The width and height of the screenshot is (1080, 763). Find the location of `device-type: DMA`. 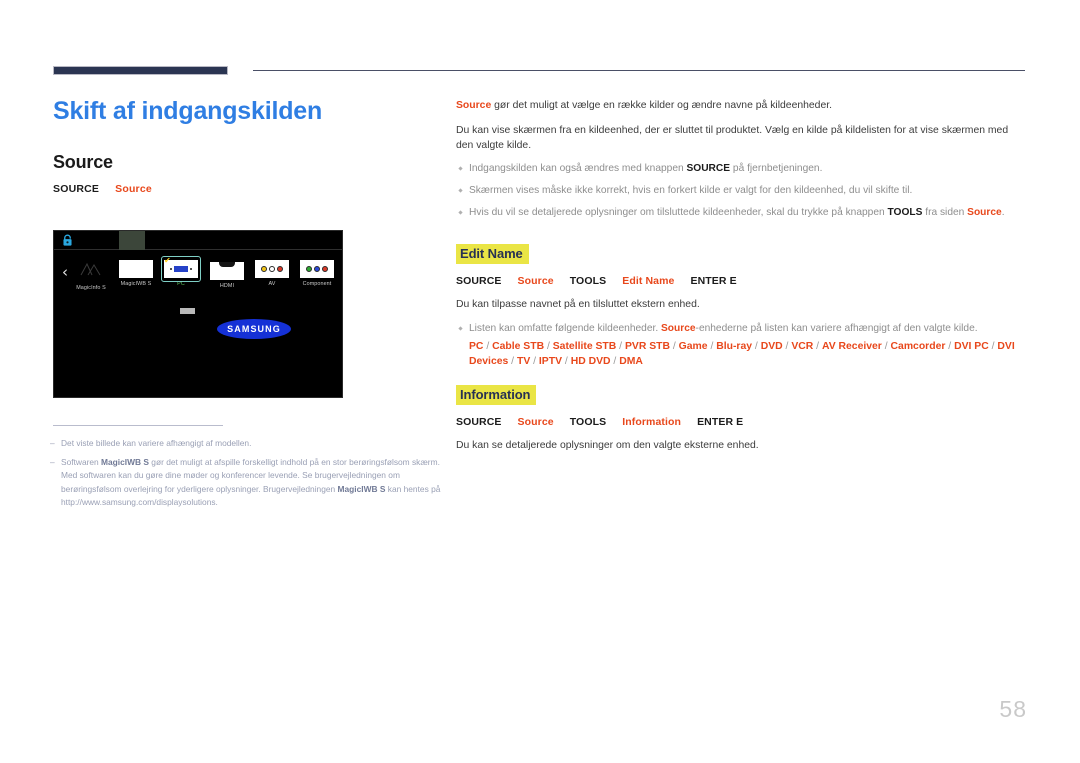

device-type: DMA is located at coordinates (631, 361).